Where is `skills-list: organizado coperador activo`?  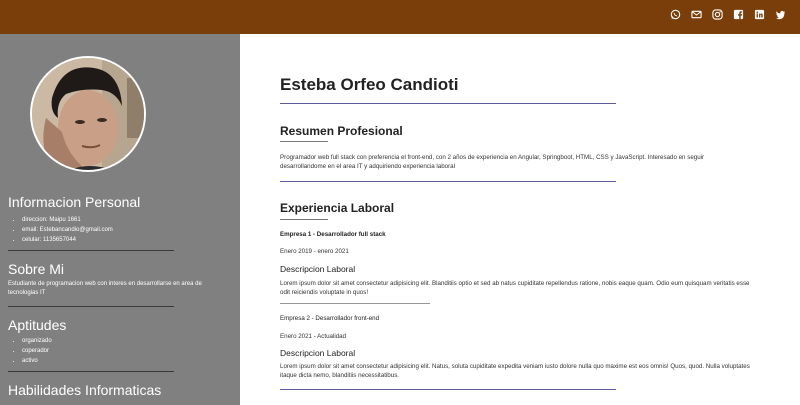
skills-list: organizado coperador activo is located at coordinates (37, 351).